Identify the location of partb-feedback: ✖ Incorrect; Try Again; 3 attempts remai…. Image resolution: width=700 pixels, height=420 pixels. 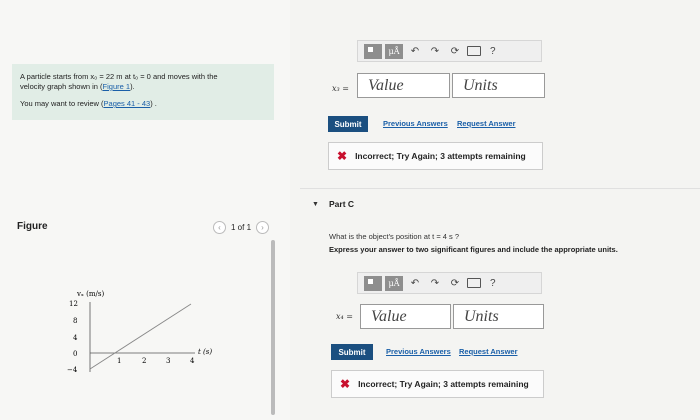
(435, 156).